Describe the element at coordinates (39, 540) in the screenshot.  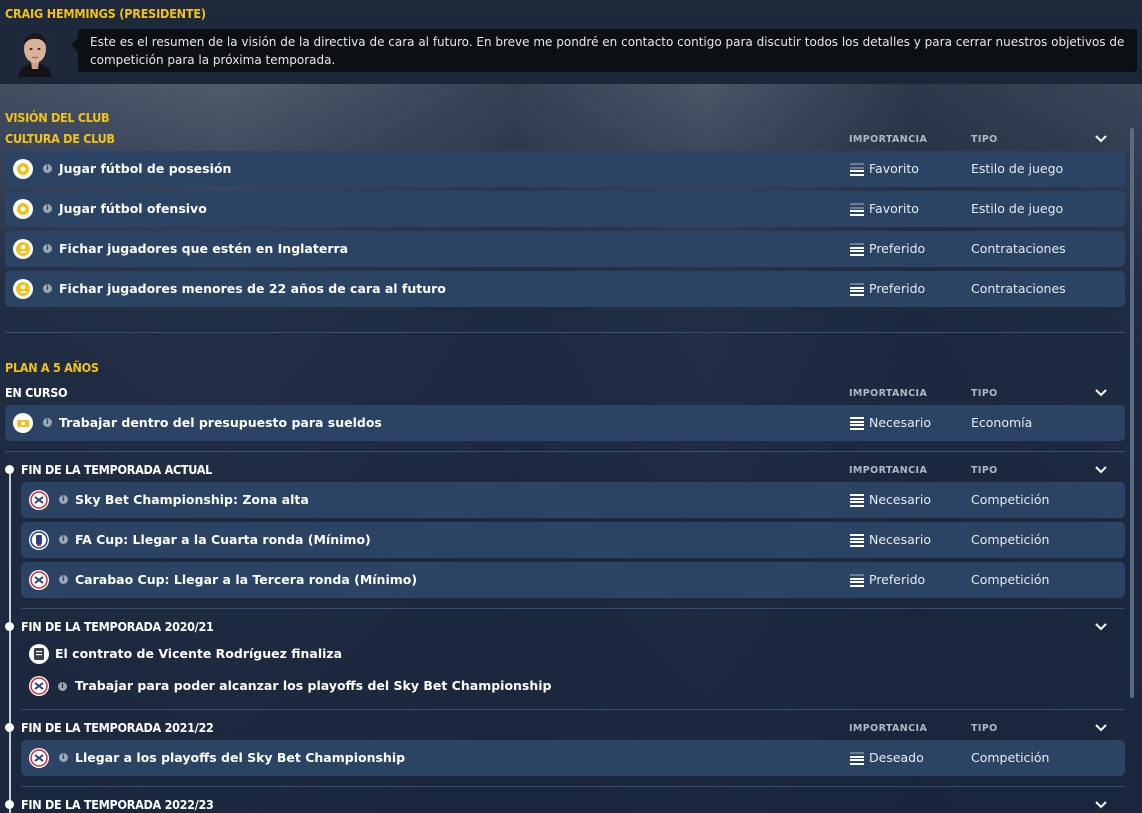
I see `cup-badge-icon` at that location.